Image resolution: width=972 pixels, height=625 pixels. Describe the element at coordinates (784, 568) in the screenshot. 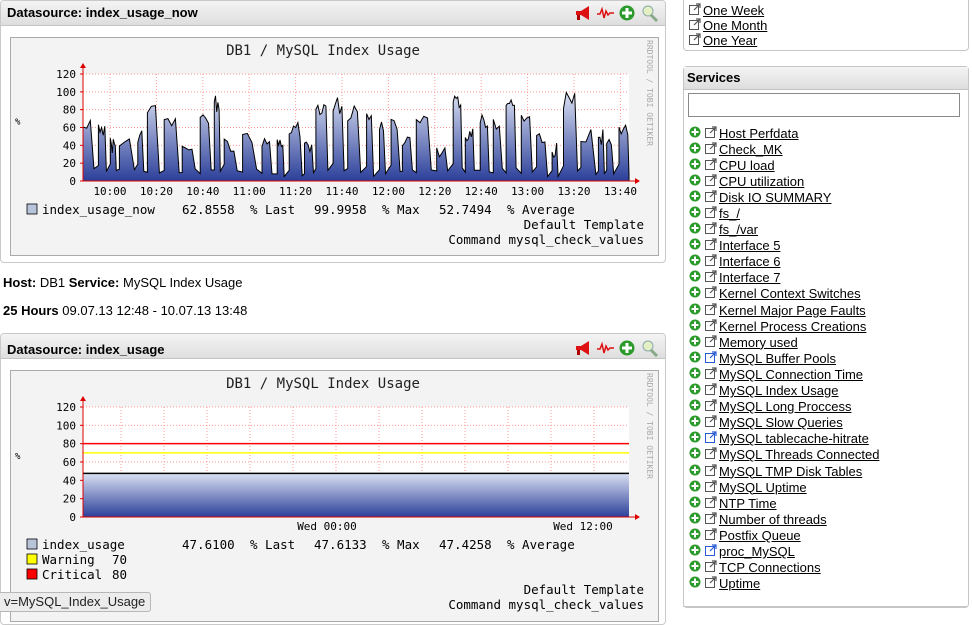

I see `service-item: TCP Connections` at that location.